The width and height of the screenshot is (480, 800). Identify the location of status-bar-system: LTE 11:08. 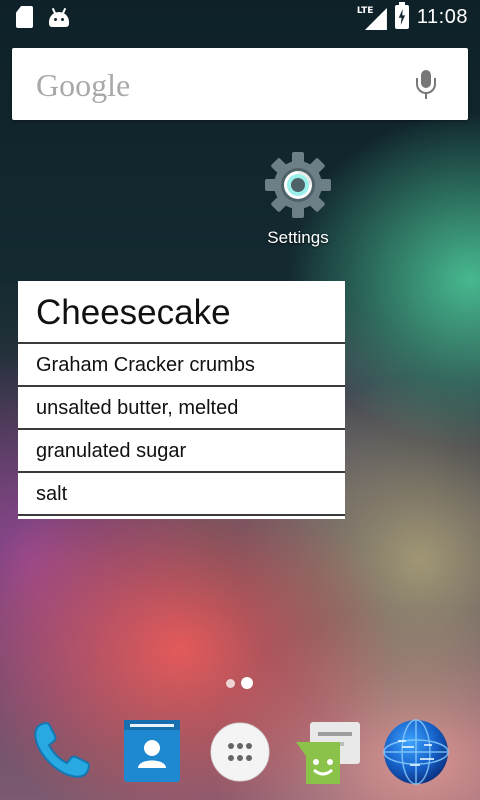
(412, 16).